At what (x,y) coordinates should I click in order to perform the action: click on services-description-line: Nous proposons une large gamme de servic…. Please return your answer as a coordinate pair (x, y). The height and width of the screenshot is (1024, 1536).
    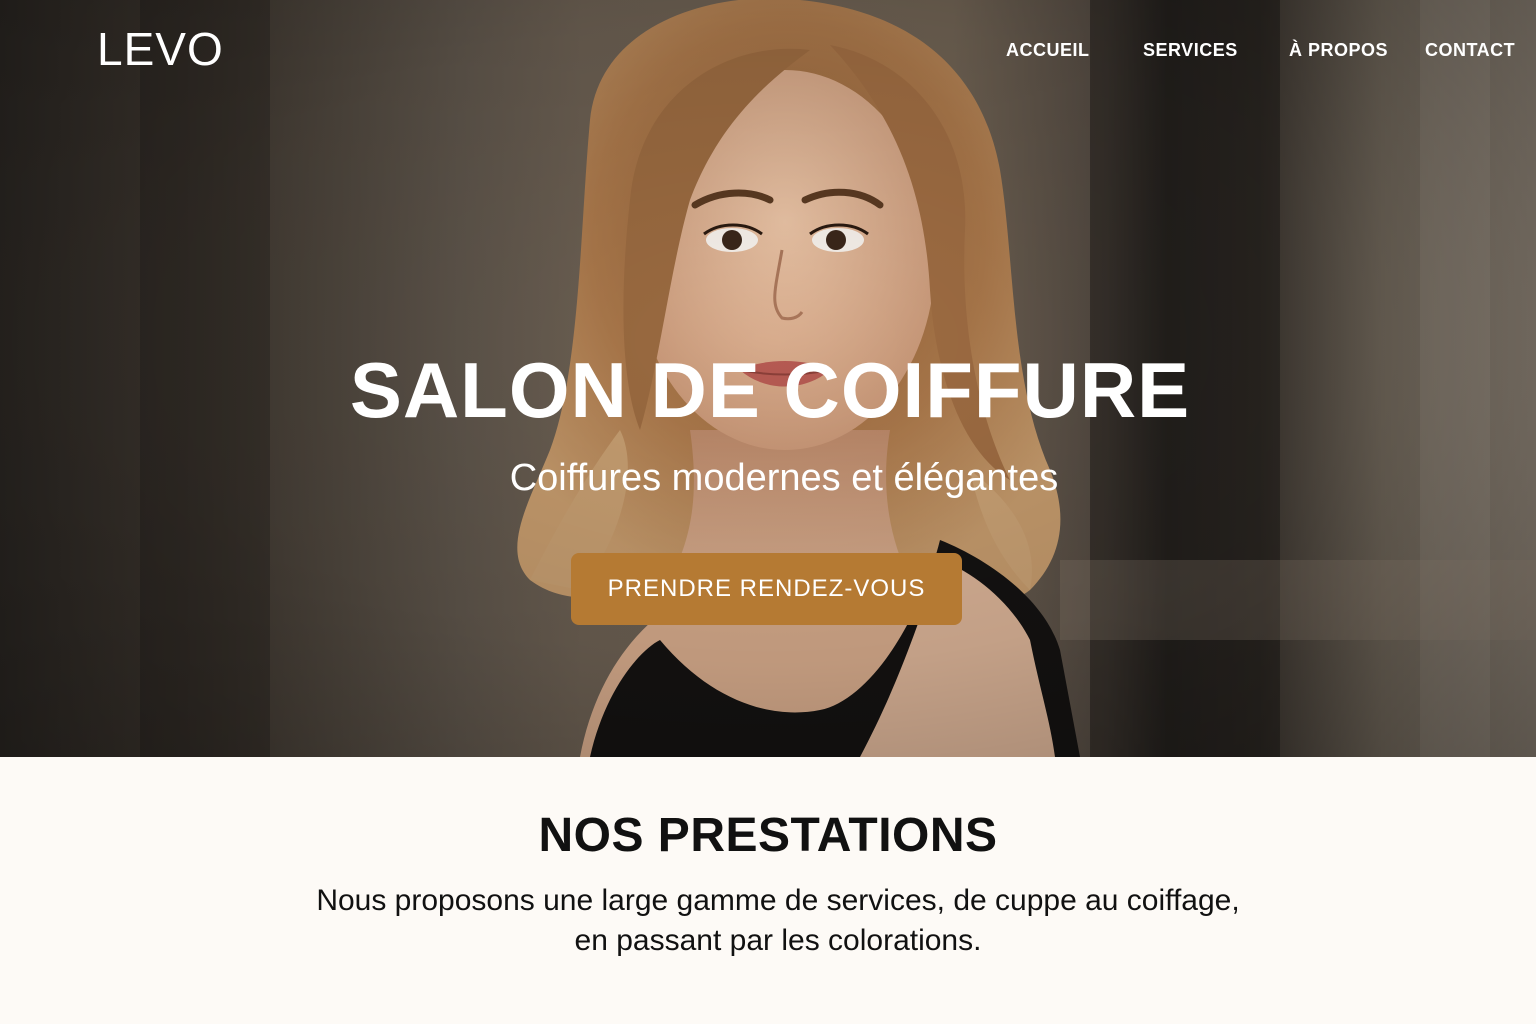
    Looking at the image, I should click on (778, 900).